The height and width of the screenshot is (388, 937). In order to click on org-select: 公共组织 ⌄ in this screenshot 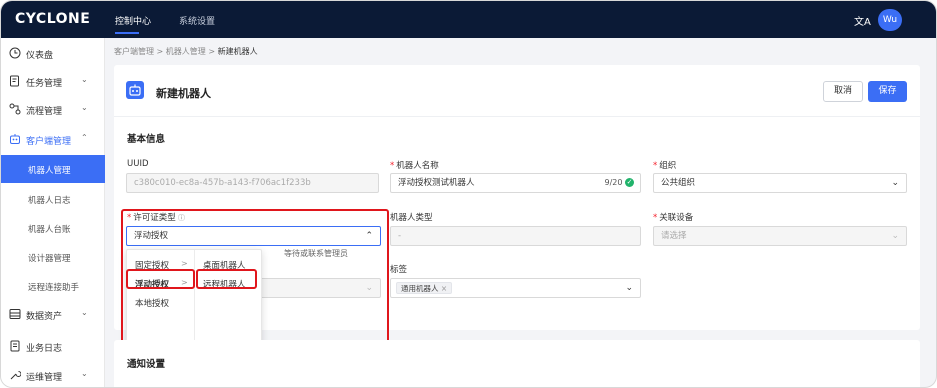, I will do `click(780, 183)`.